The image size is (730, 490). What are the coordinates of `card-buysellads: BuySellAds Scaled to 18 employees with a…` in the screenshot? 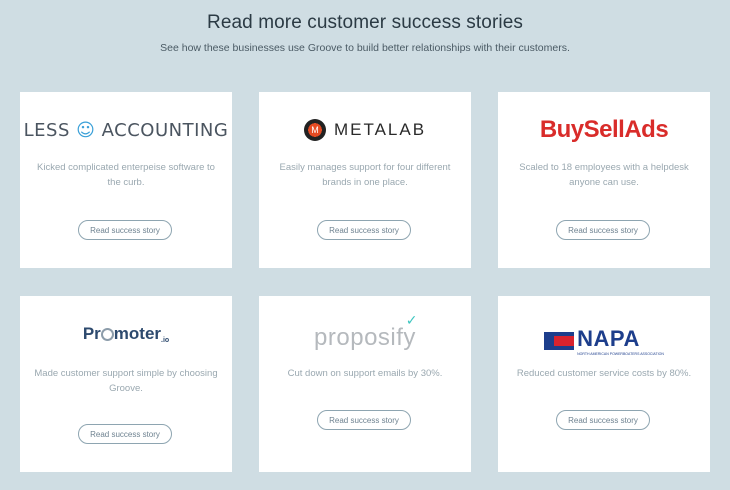 It's located at (604, 180).